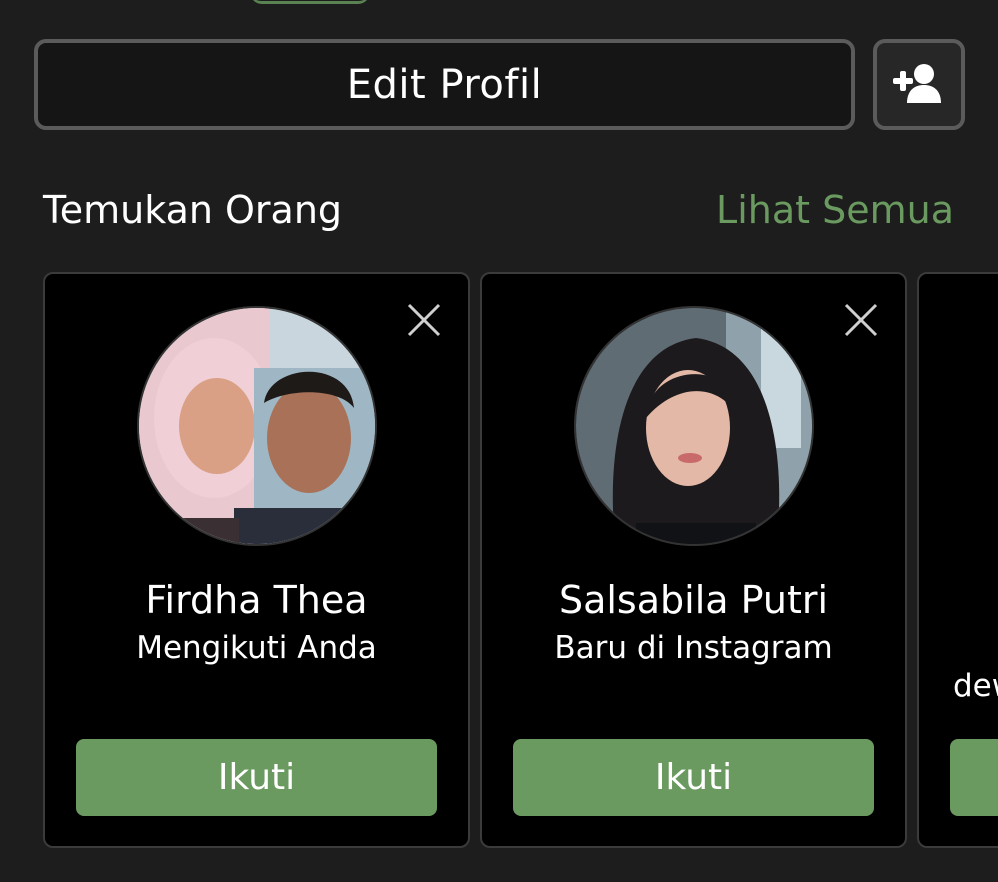 The width and height of the screenshot is (998, 882). I want to click on add-person-icon, so click(919, 85).